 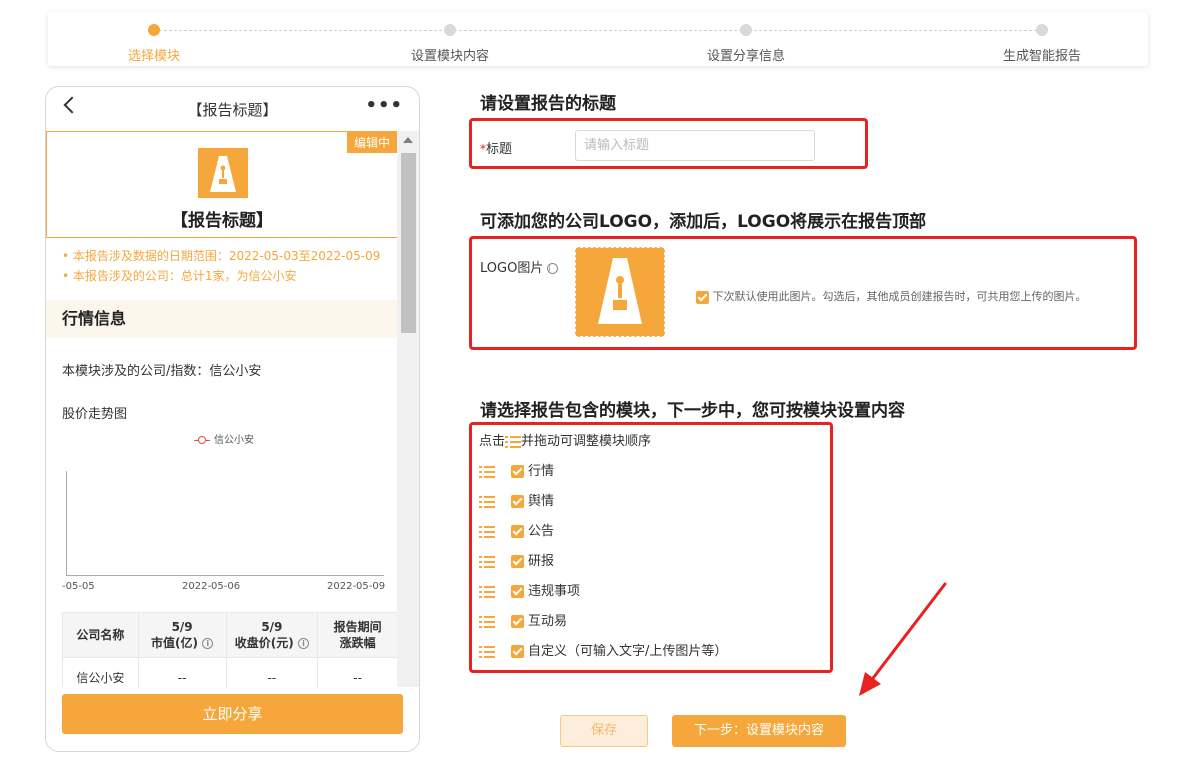 I want to click on table-header: 报告期间 涨跌幅, so click(x=357, y=635).